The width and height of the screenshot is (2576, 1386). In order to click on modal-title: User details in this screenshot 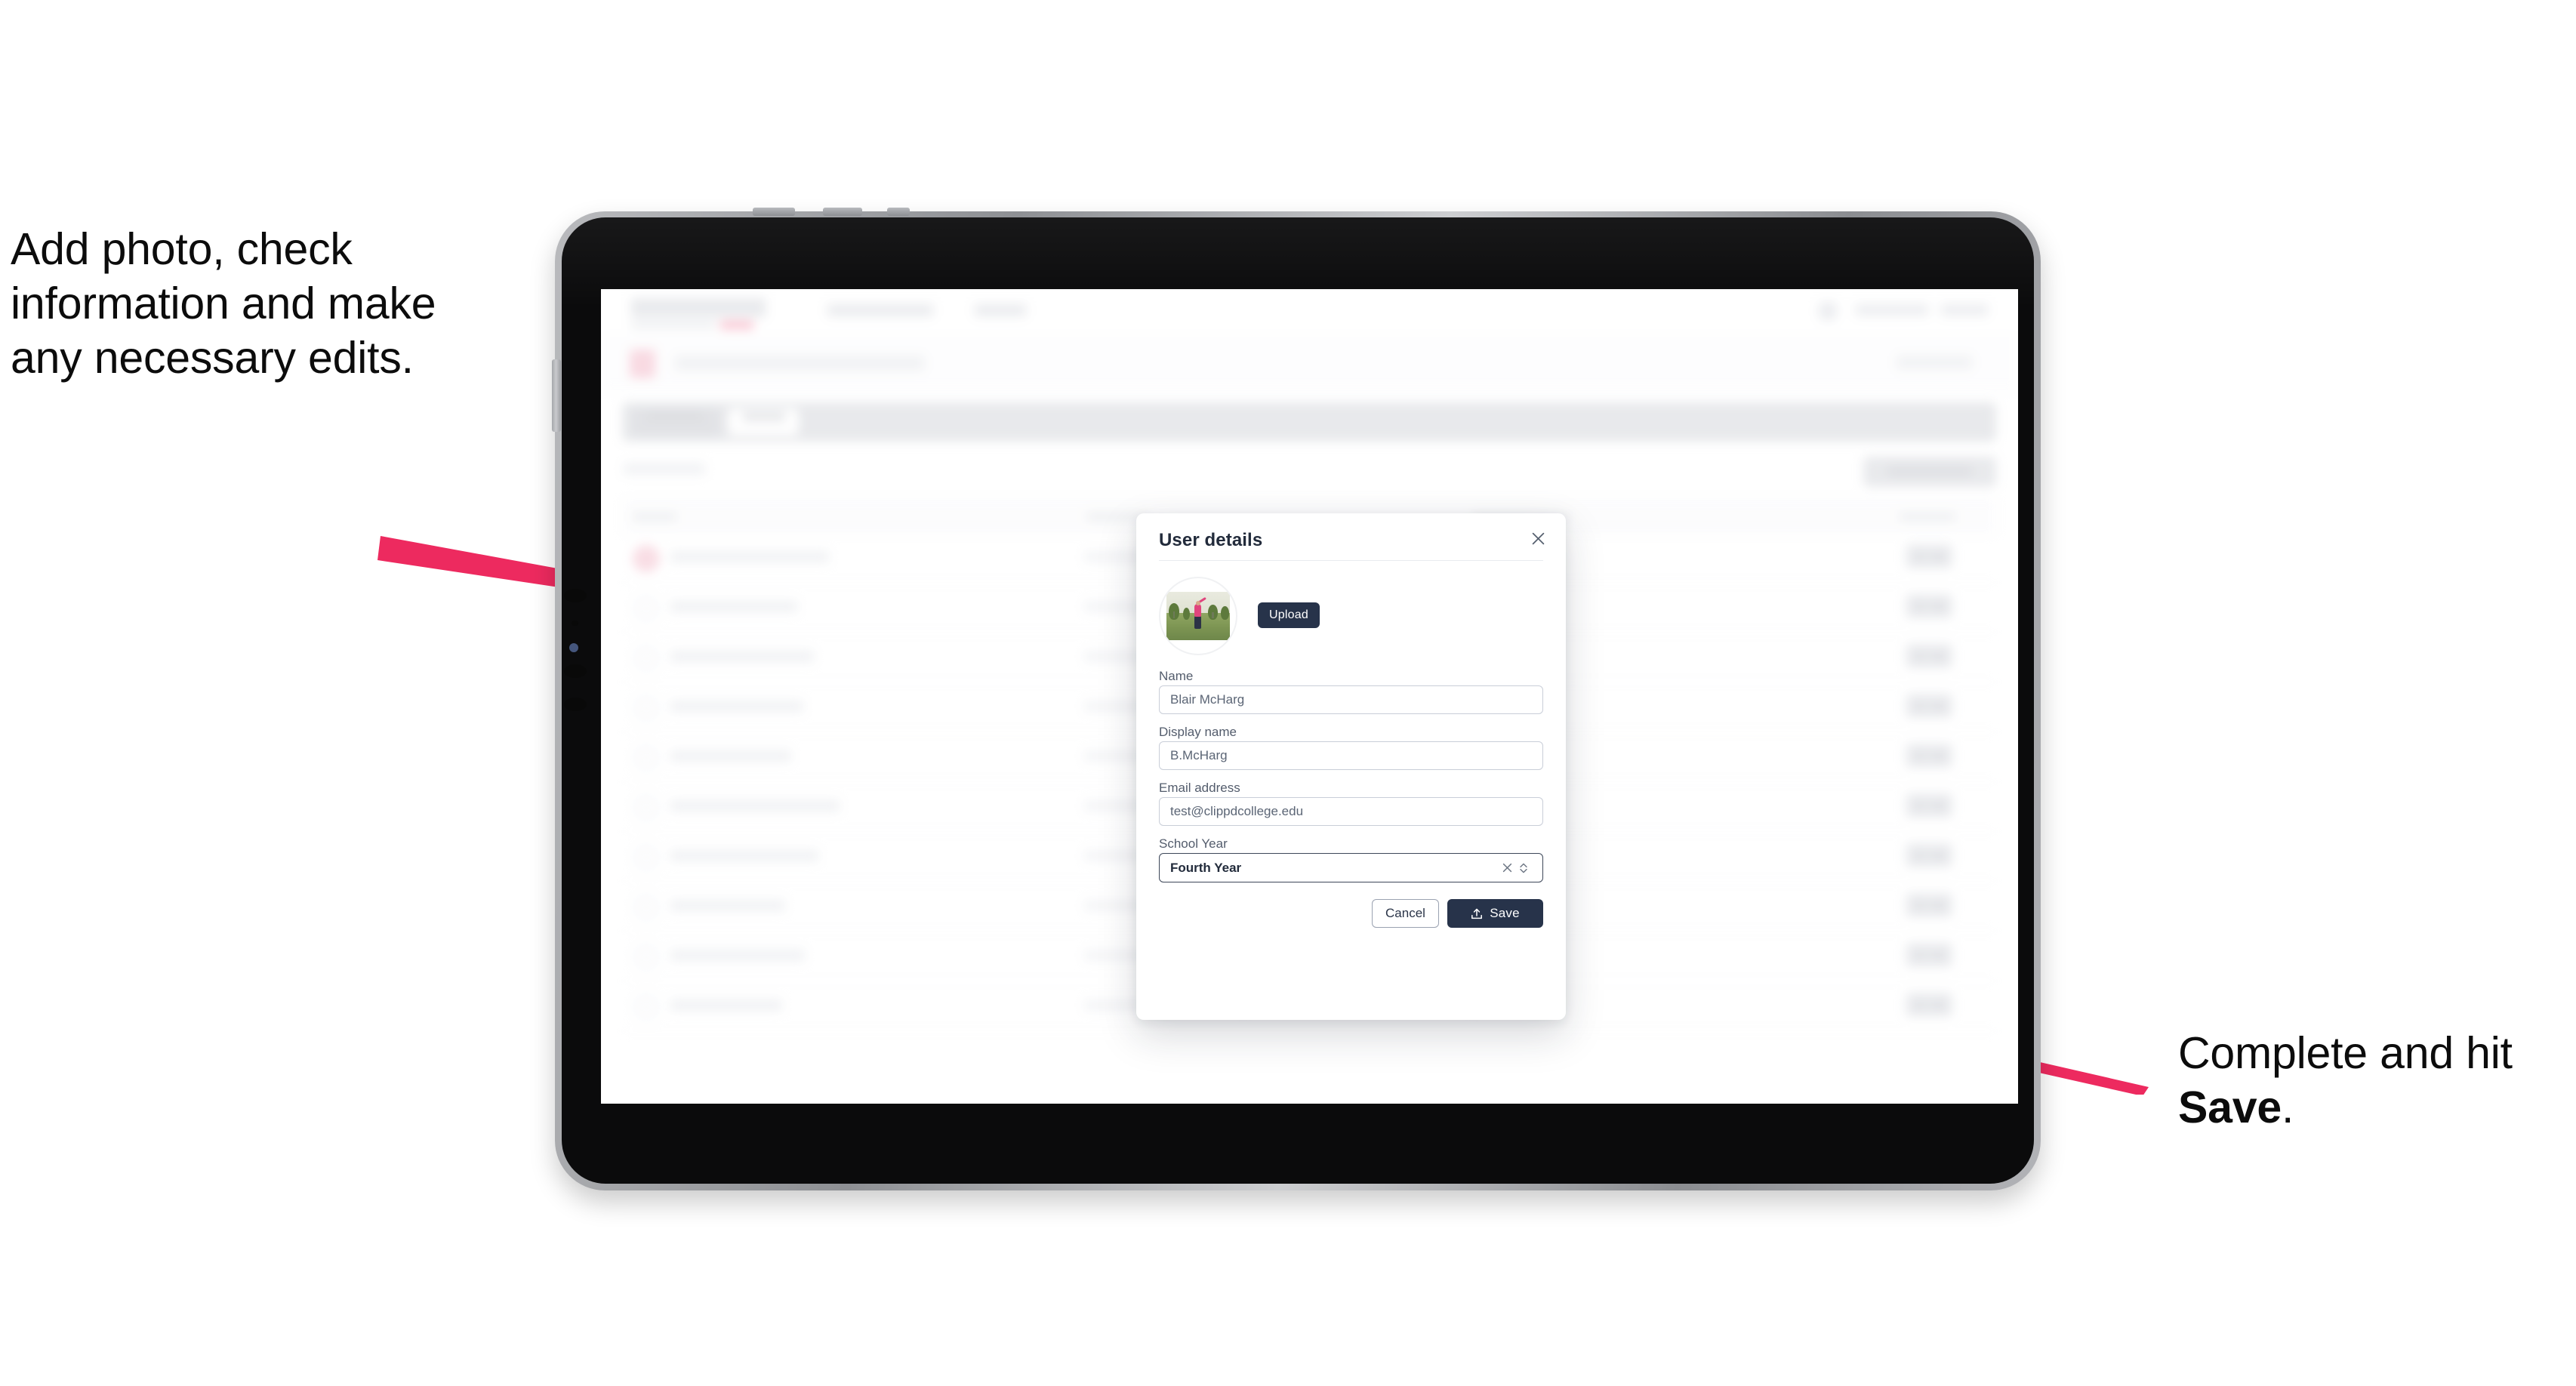, I will do `click(1211, 540)`.